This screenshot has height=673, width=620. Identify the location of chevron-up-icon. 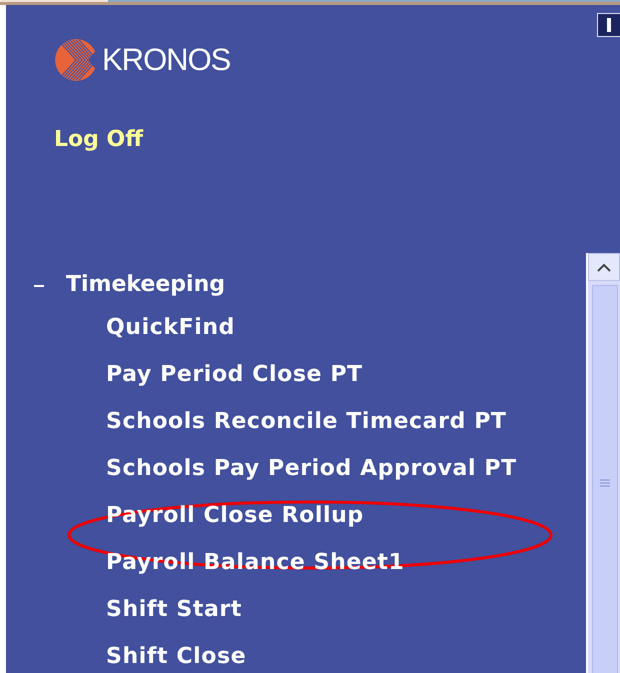
(604, 267).